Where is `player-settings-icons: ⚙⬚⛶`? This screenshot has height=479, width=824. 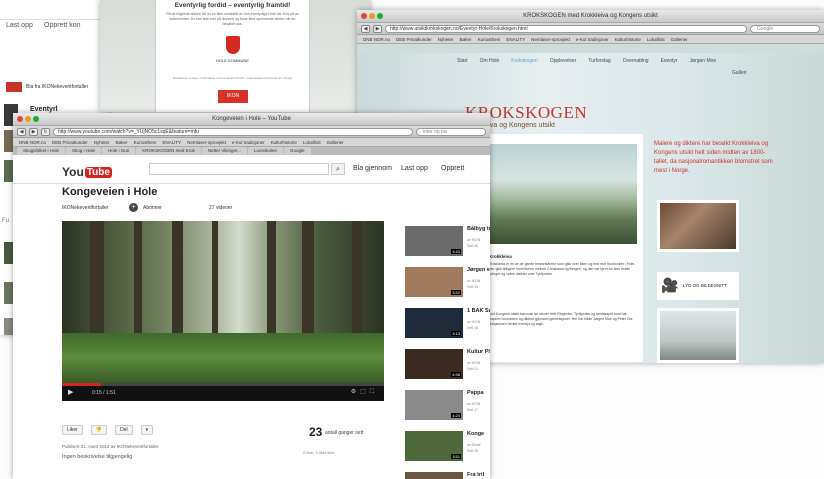 player-settings-icons: ⚙⬚⛶ is located at coordinates (364, 392).